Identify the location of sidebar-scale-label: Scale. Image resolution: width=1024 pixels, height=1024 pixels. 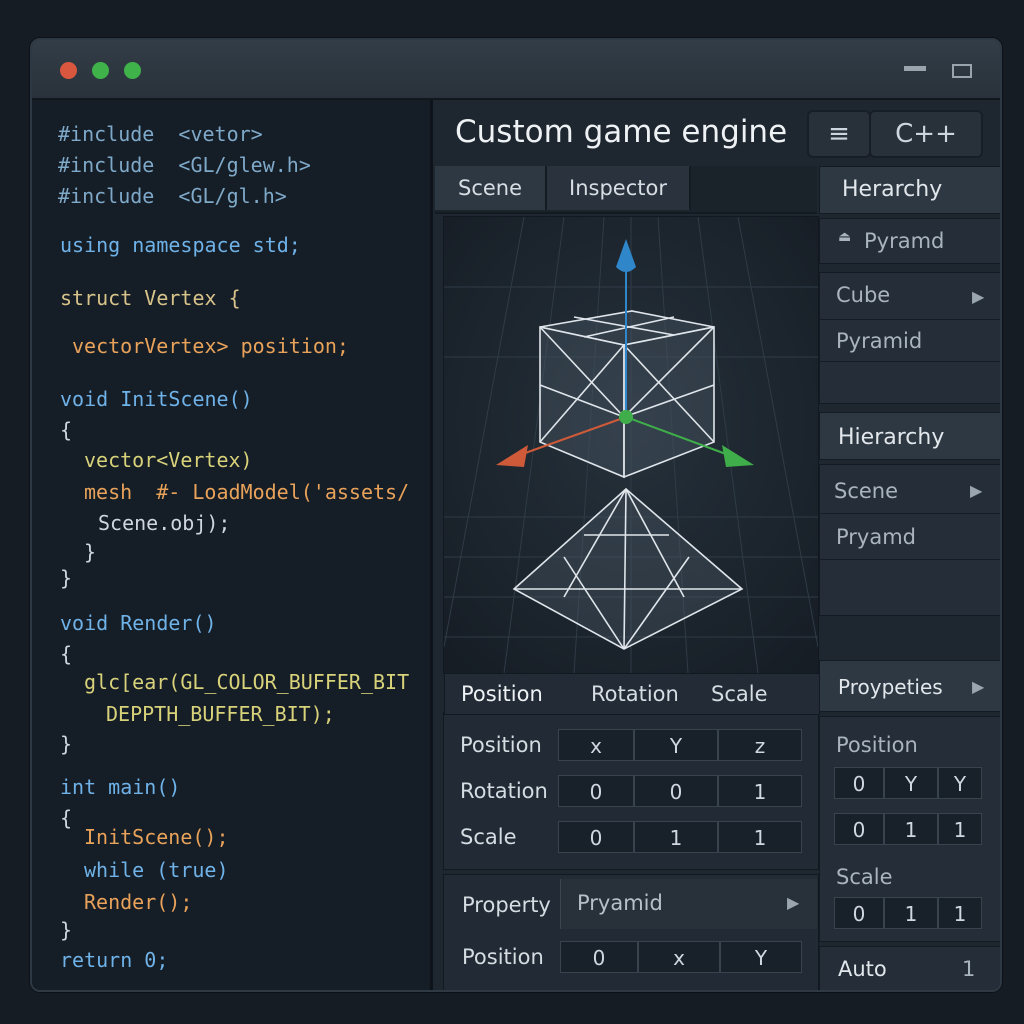
(864, 877).